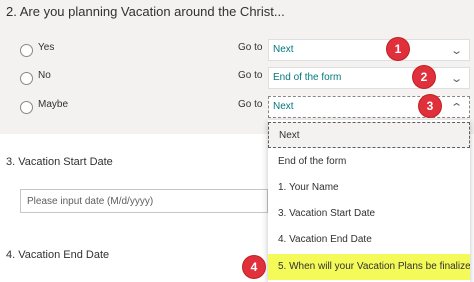  I want to click on start-date-input-box, so click(144, 201).